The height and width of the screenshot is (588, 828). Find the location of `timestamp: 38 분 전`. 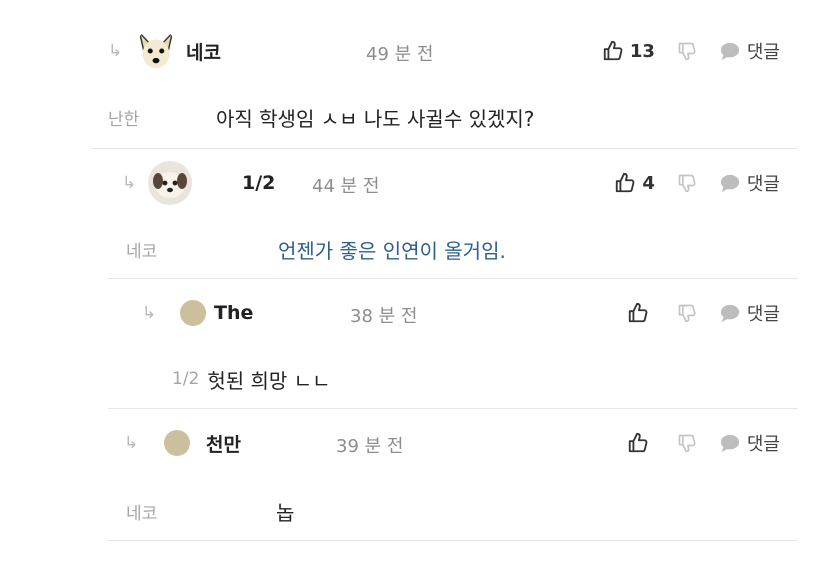

timestamp: 38 분 전 is located at coordinates (384, 316).